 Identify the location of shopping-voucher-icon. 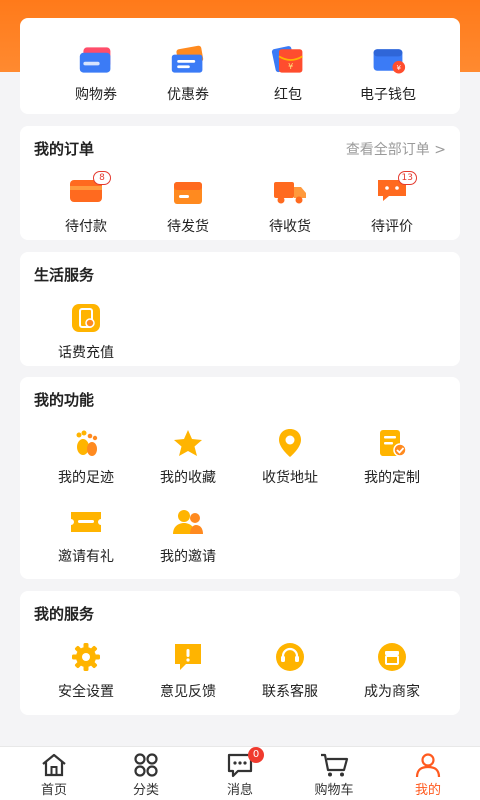
(96, 60).